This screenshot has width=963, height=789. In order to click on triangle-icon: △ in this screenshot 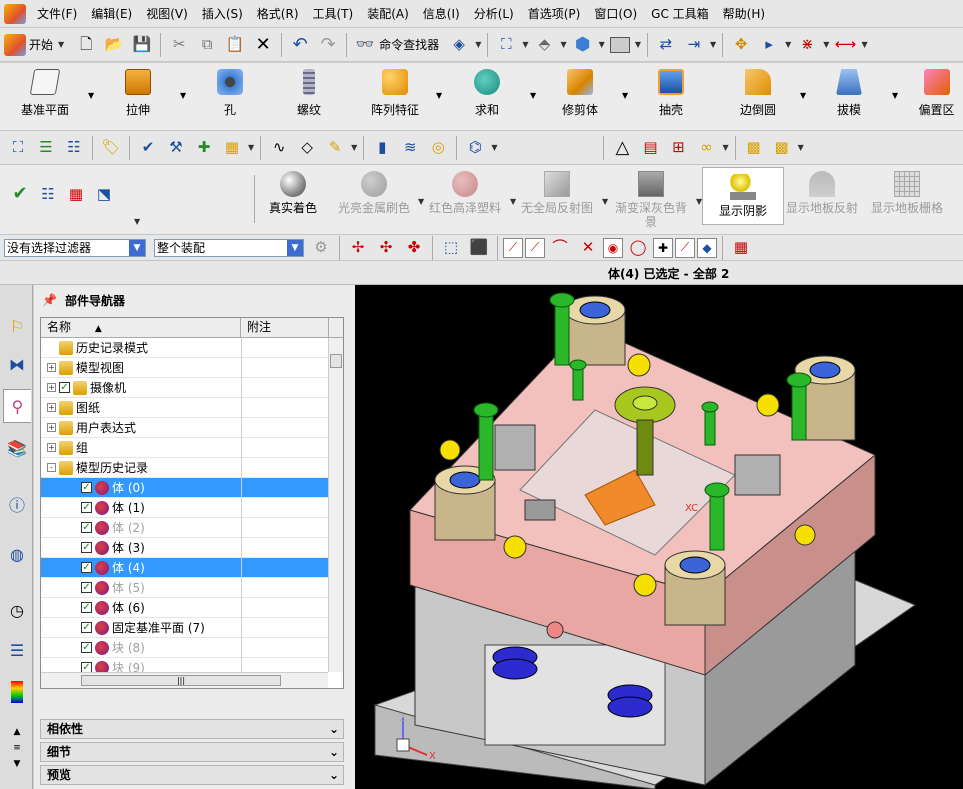, I will do `click(622, 148)`.